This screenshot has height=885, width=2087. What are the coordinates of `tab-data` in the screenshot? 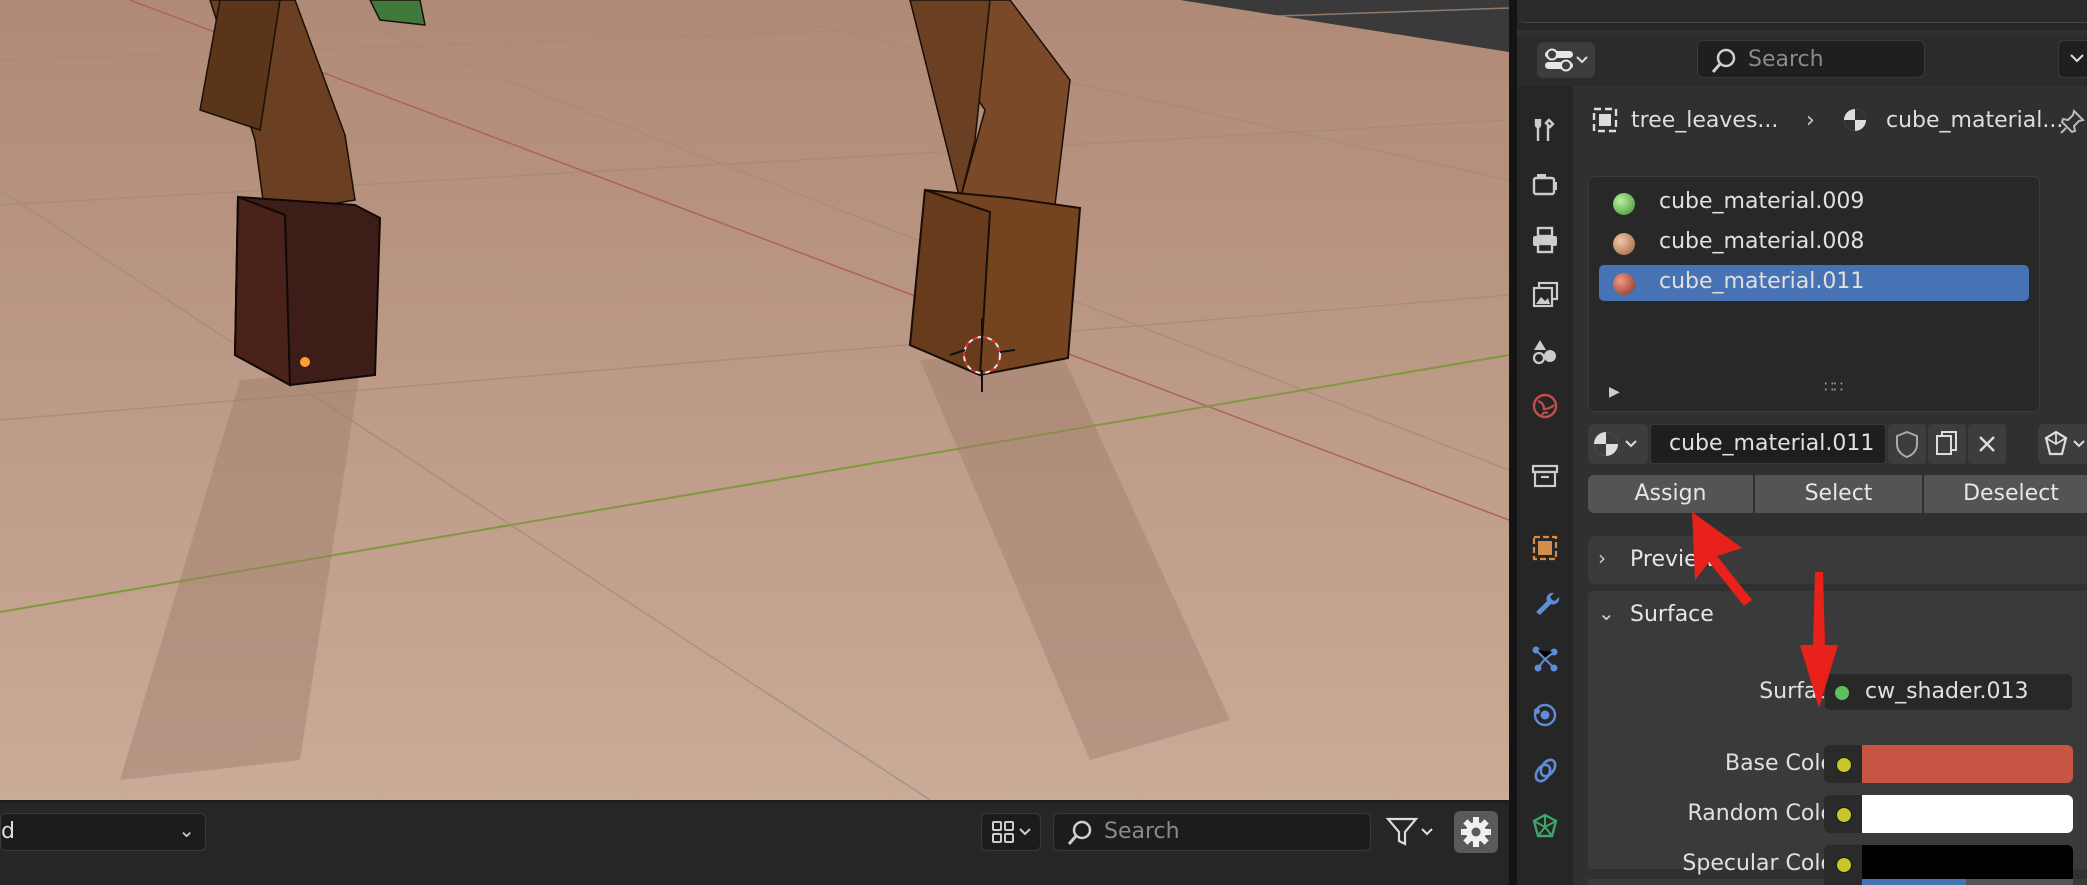 It's located at (1545, 826).